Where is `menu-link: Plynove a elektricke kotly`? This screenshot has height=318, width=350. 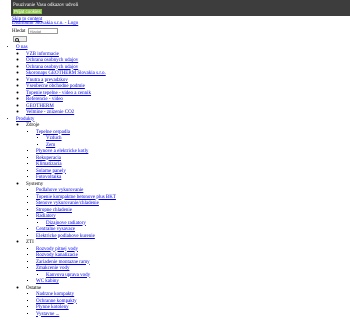
menu-link: Plynove a elektricke kotly is located at coordinates (62, 151).